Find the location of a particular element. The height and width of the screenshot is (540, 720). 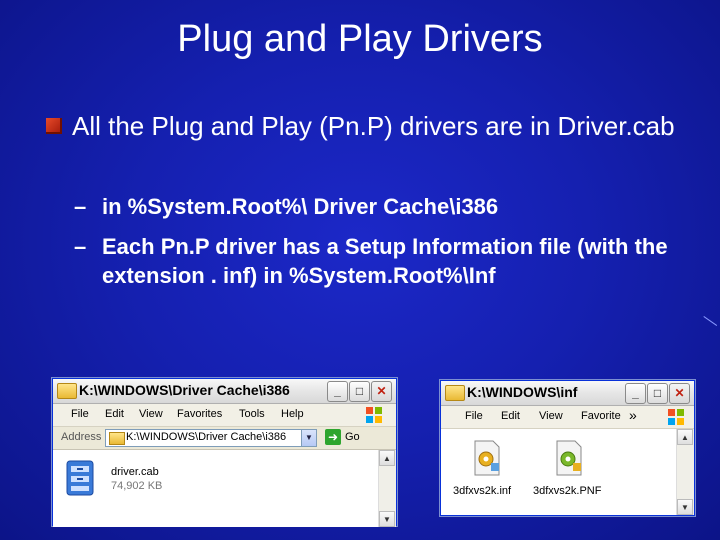

sub-bullet-1-text: in %System.Root%\ Driver Cache\i386 is located at coordinates (300, 206).